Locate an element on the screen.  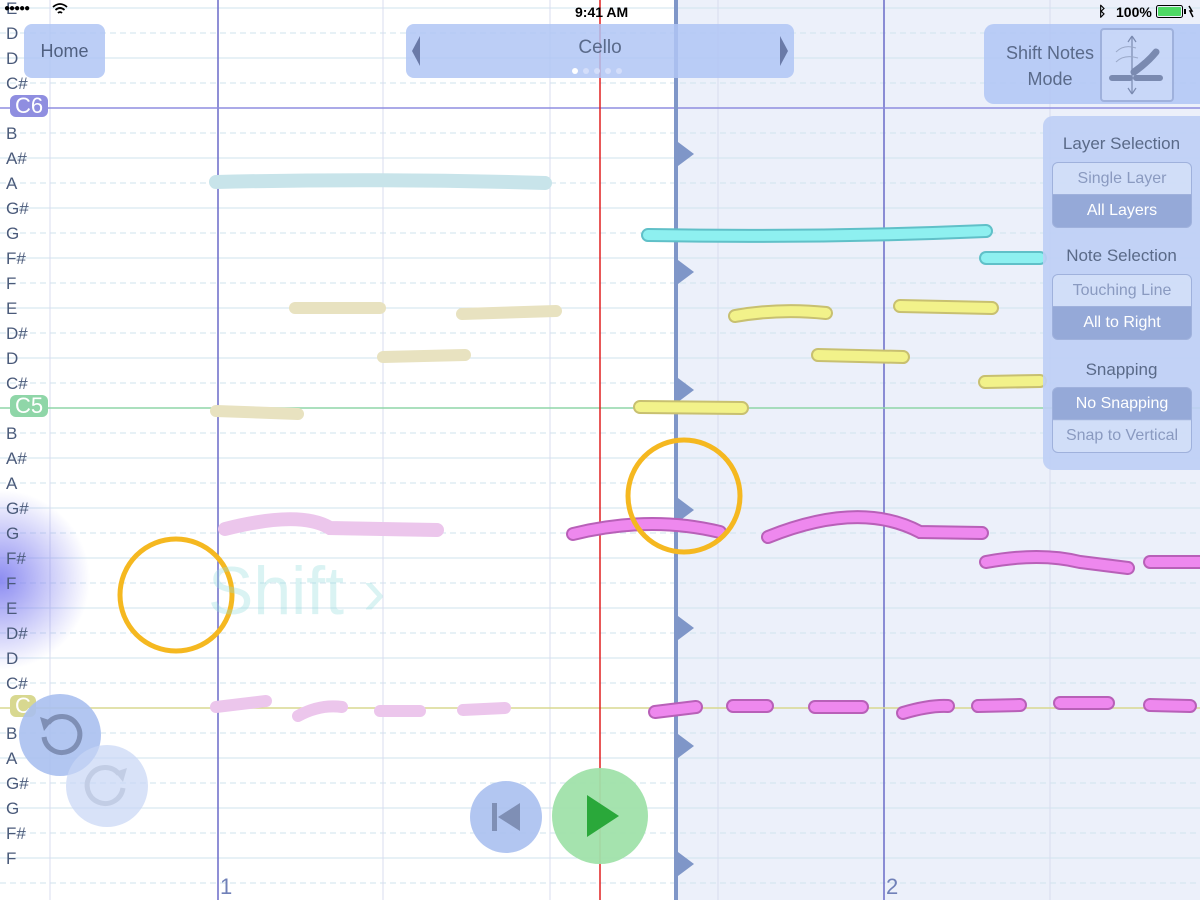
redo-icon is located at coordinates (105, 785).